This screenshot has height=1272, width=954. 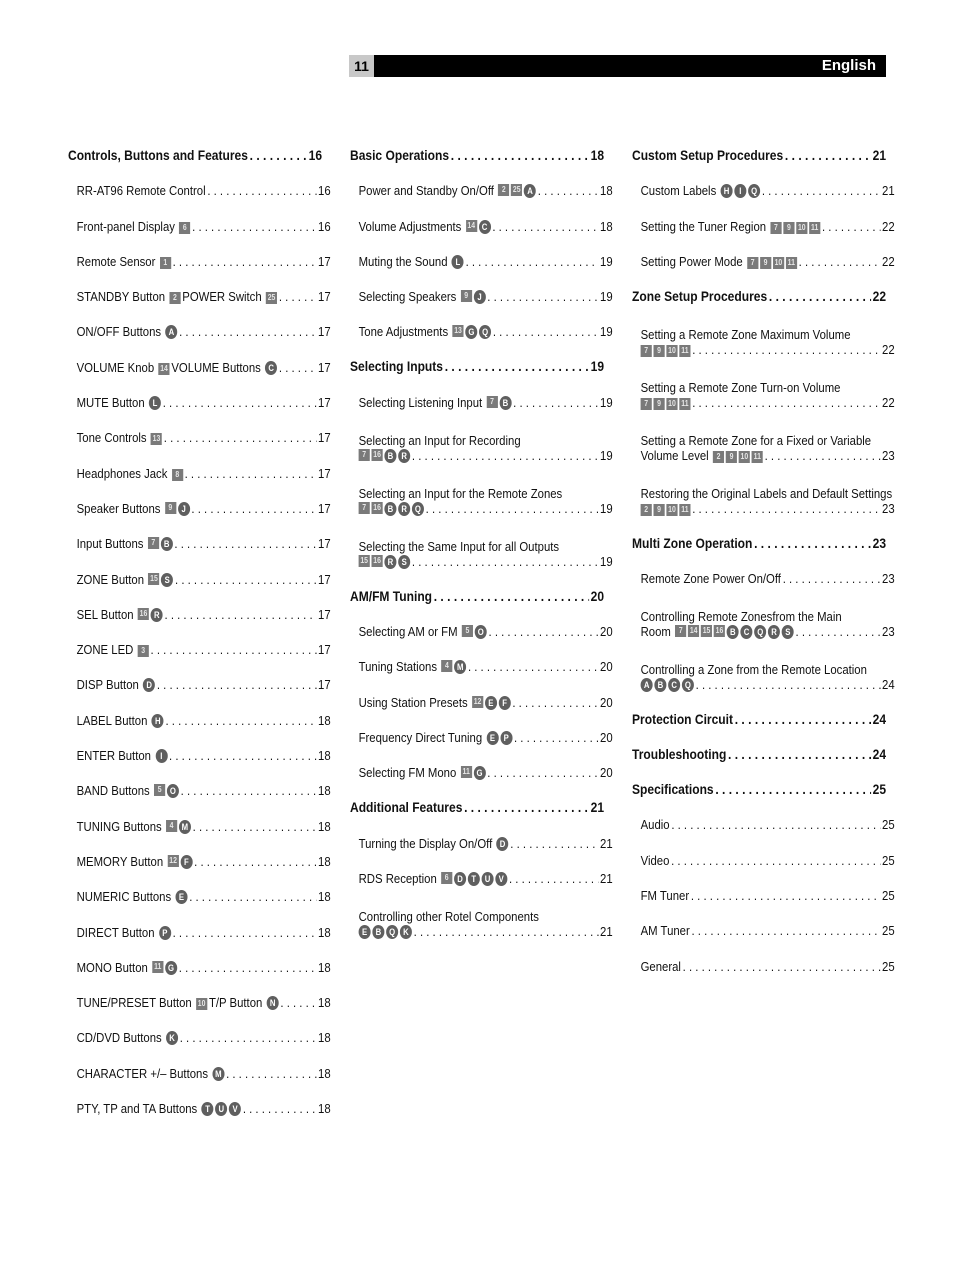 I want to click on toc-entry: Front-panel Display 6 16, so click(x=199, y=216).